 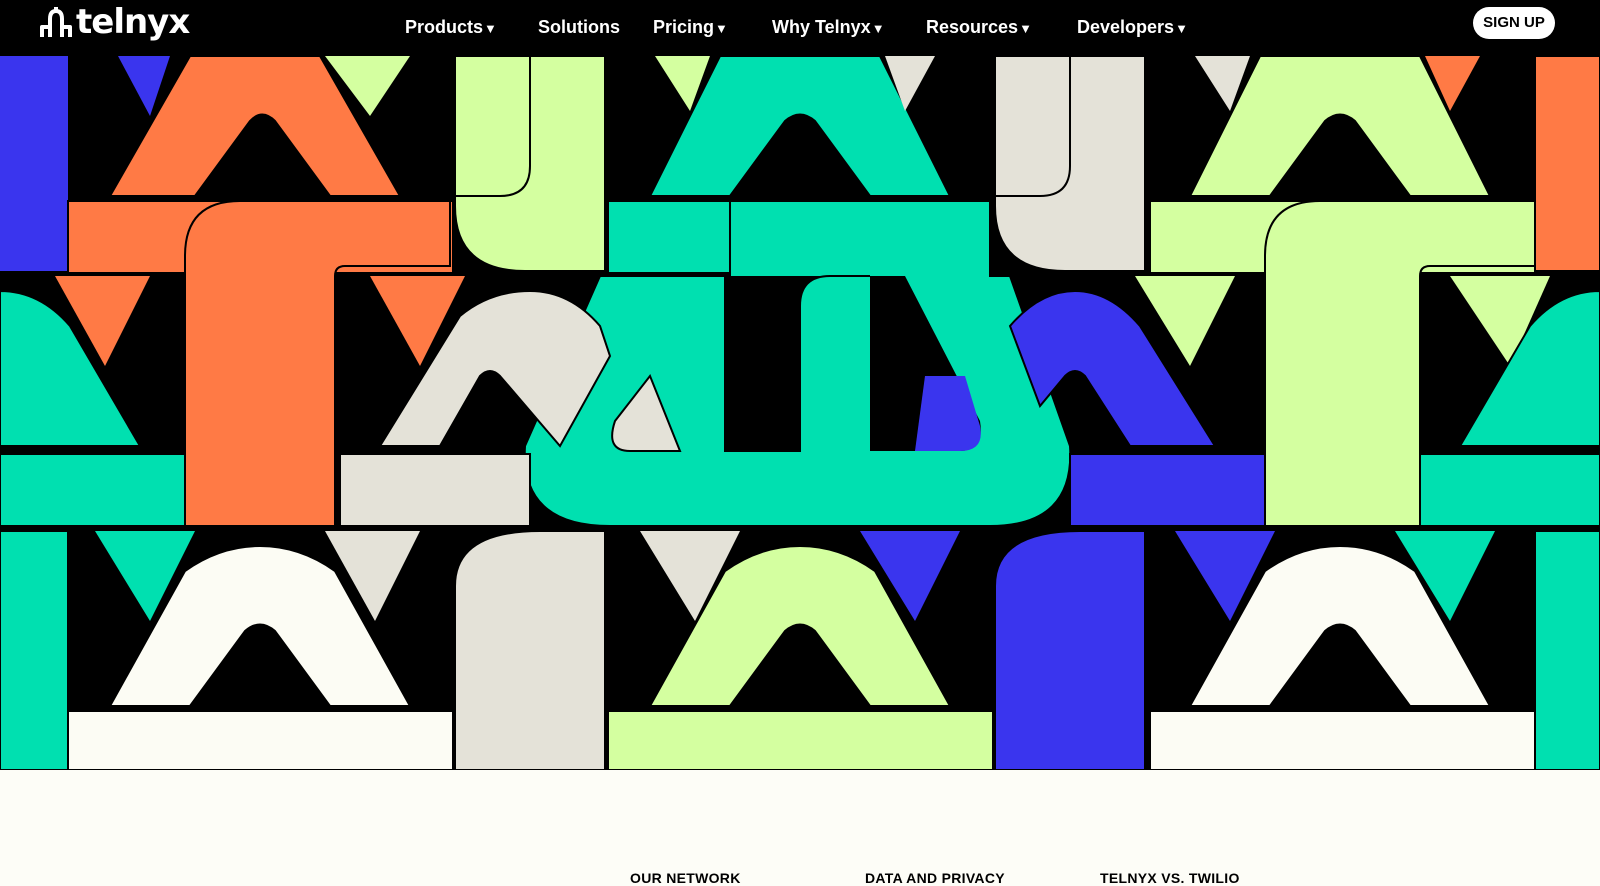 What do you see at coordinates (56, 22) in the screenshot?
I see `telnyx-logo-icon` at bounding box center [56, 22].